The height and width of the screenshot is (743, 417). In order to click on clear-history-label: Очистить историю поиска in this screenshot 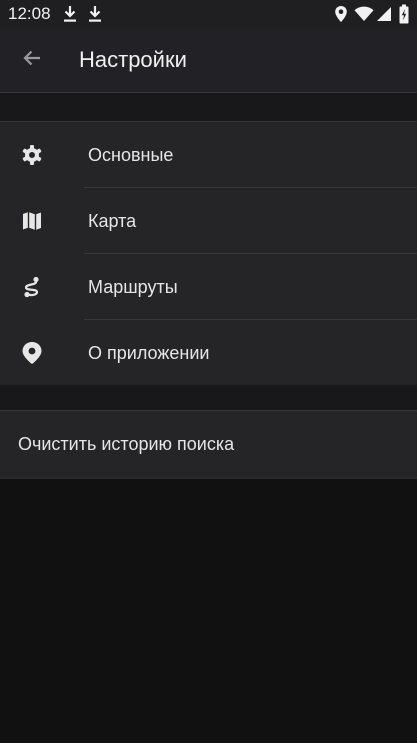, I will do `click(126, 444)`.